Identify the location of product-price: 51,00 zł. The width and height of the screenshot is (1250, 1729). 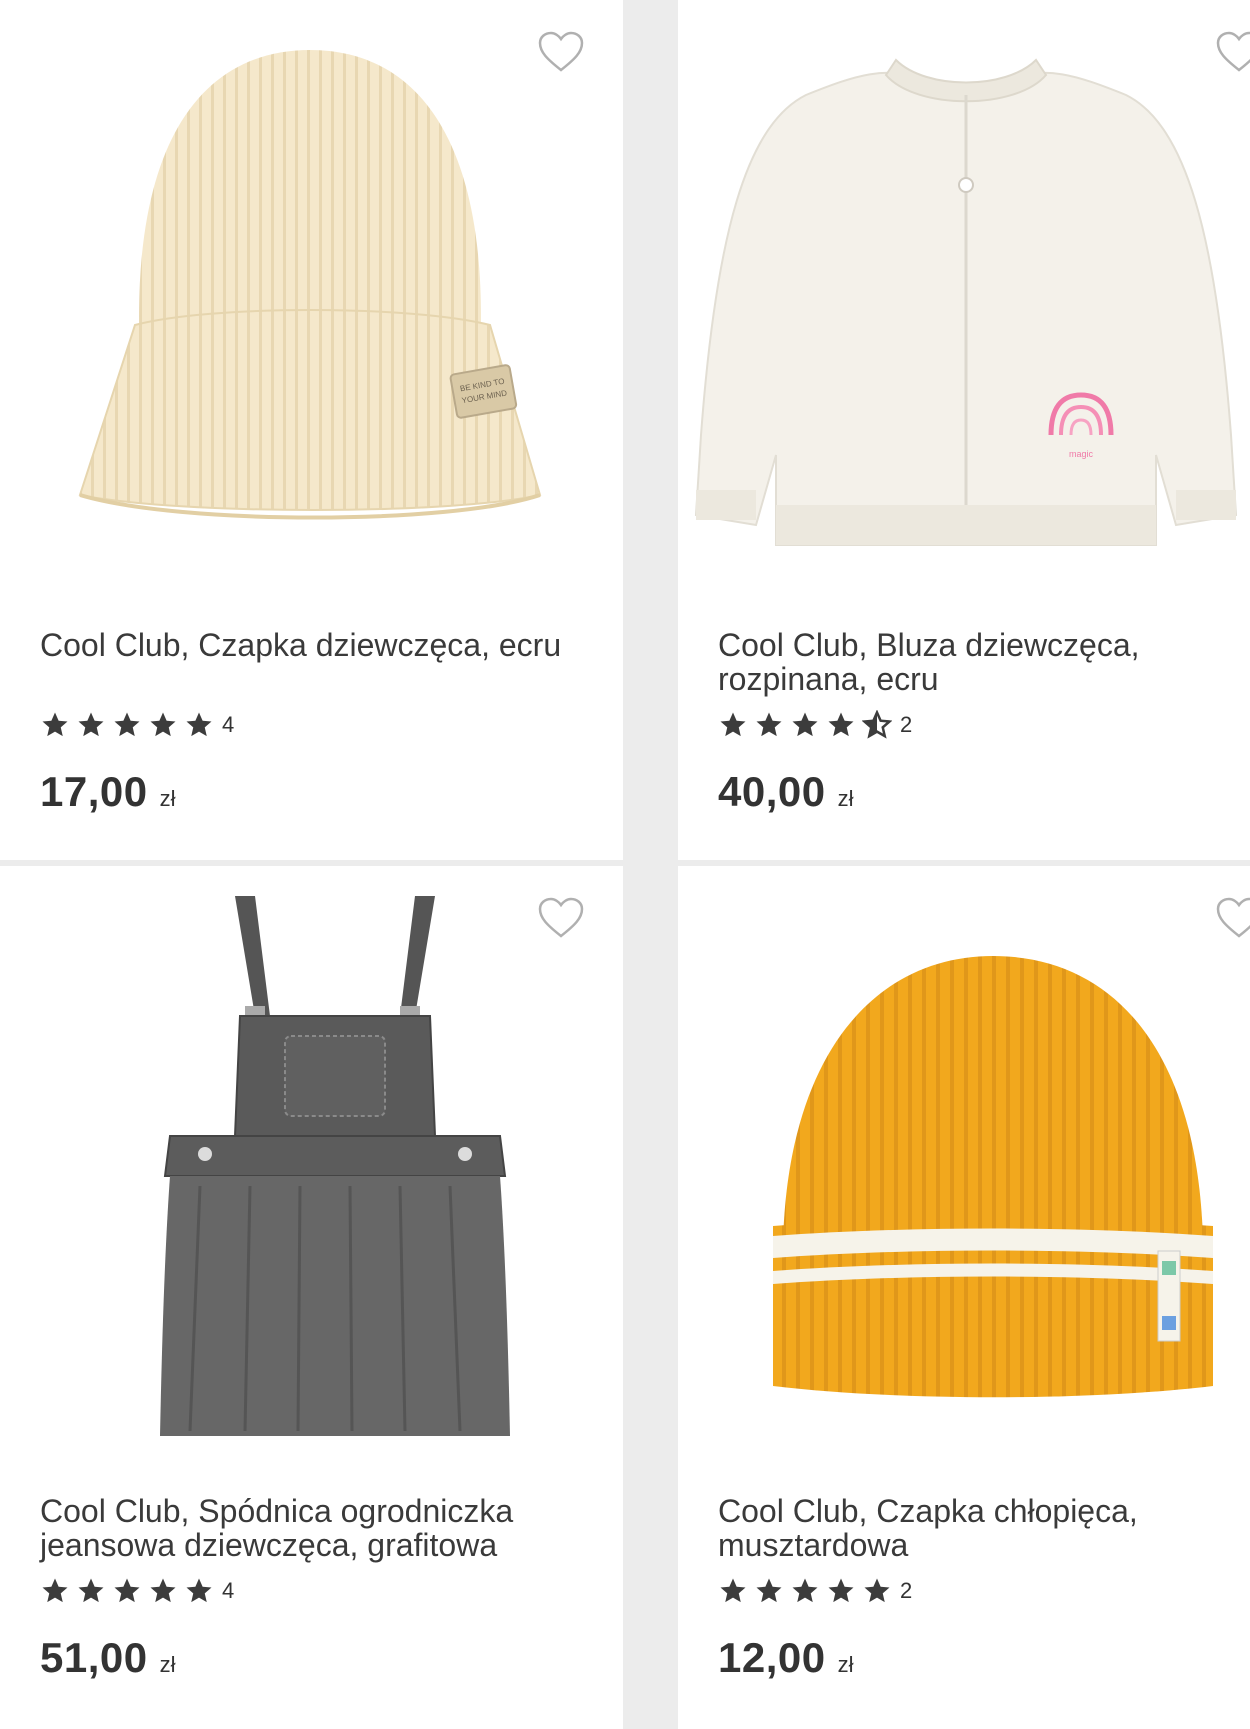
(108, 1658).